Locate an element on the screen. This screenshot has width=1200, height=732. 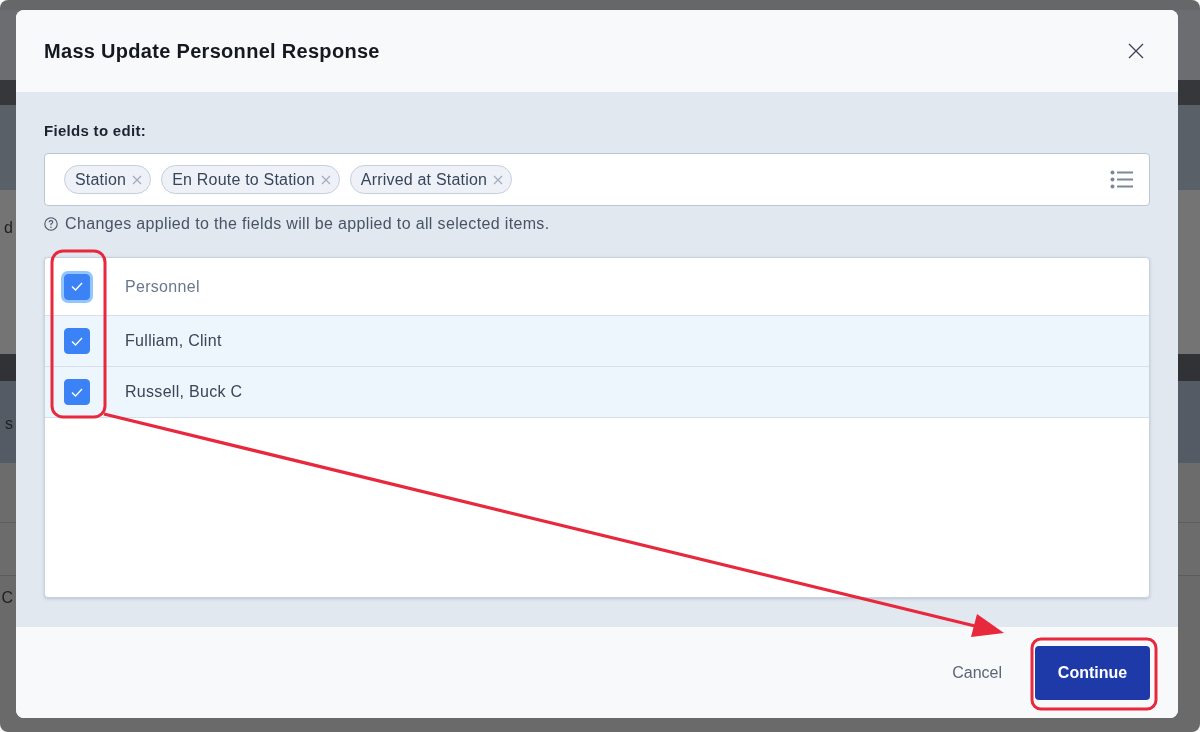
tag-label: En Route to Station is located at coordinates (243, 179).